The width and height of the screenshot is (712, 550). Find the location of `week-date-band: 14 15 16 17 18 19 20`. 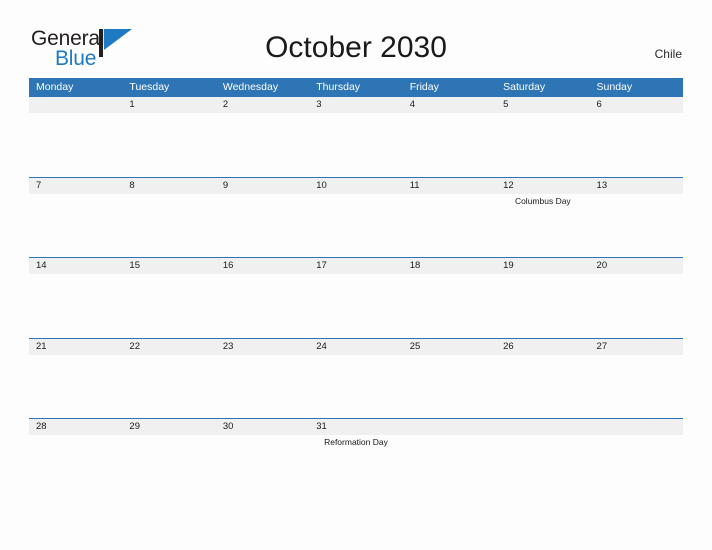

week-date-band: 14 15 16 17 18 19 20 is located at coordinates (356, 265).